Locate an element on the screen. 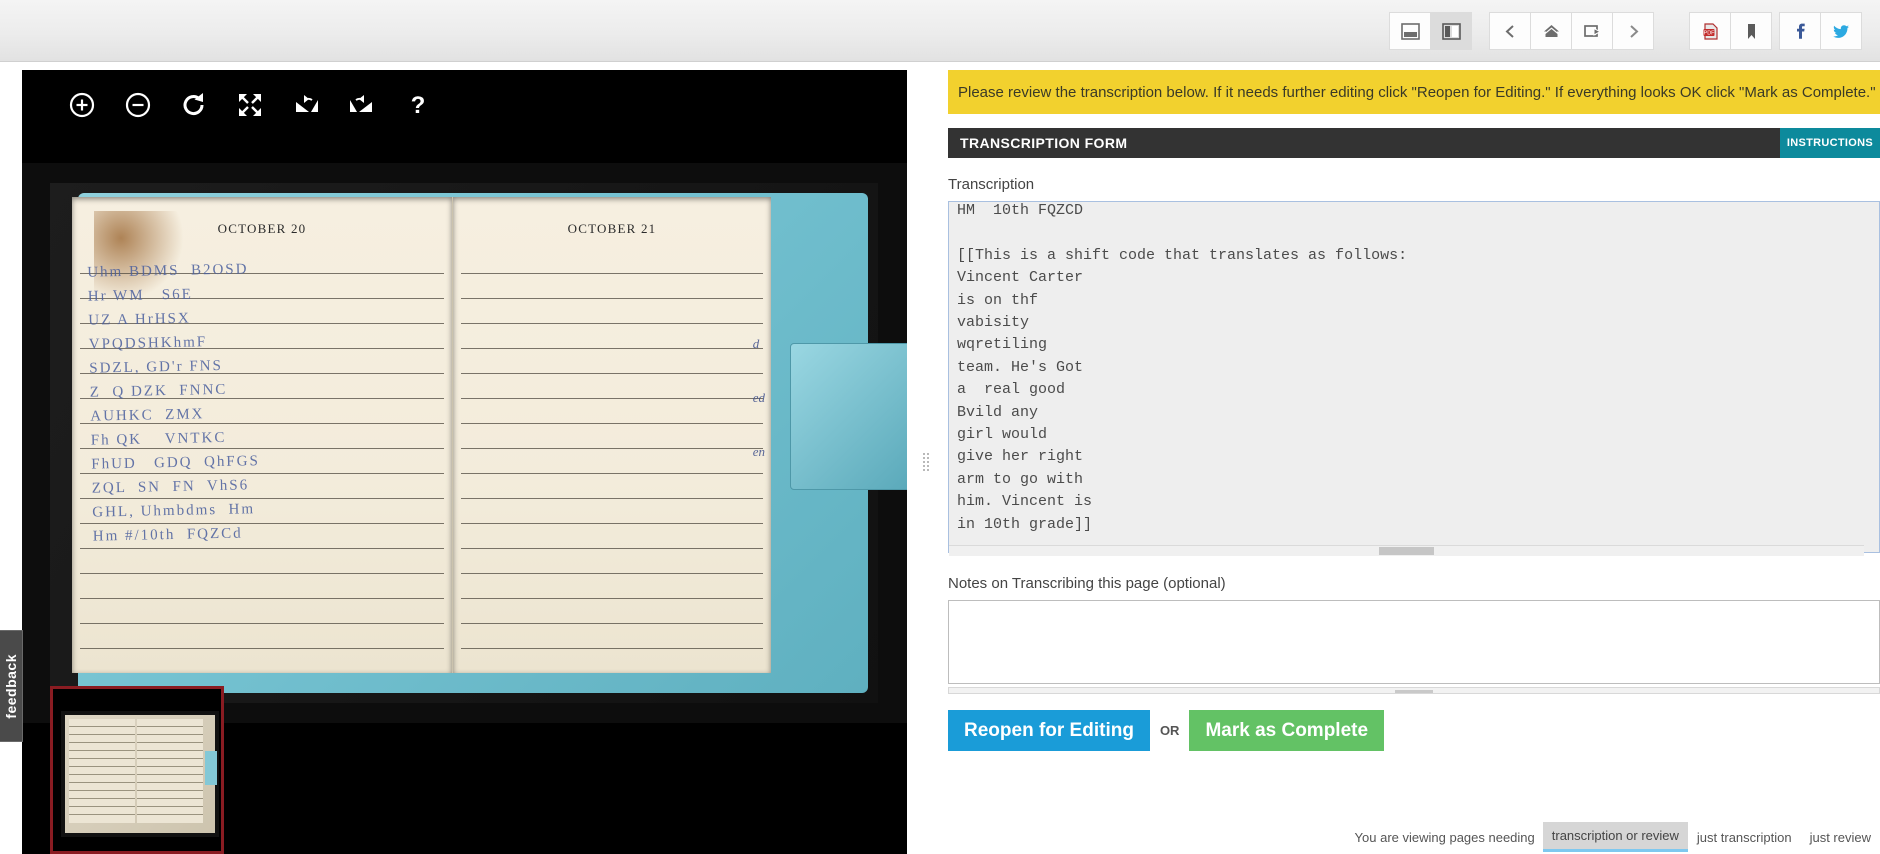 This screenshot has height=854, width=1880. notebook-page-right: OCTOBER 21 d ed en is located at coordinates (612, 435).